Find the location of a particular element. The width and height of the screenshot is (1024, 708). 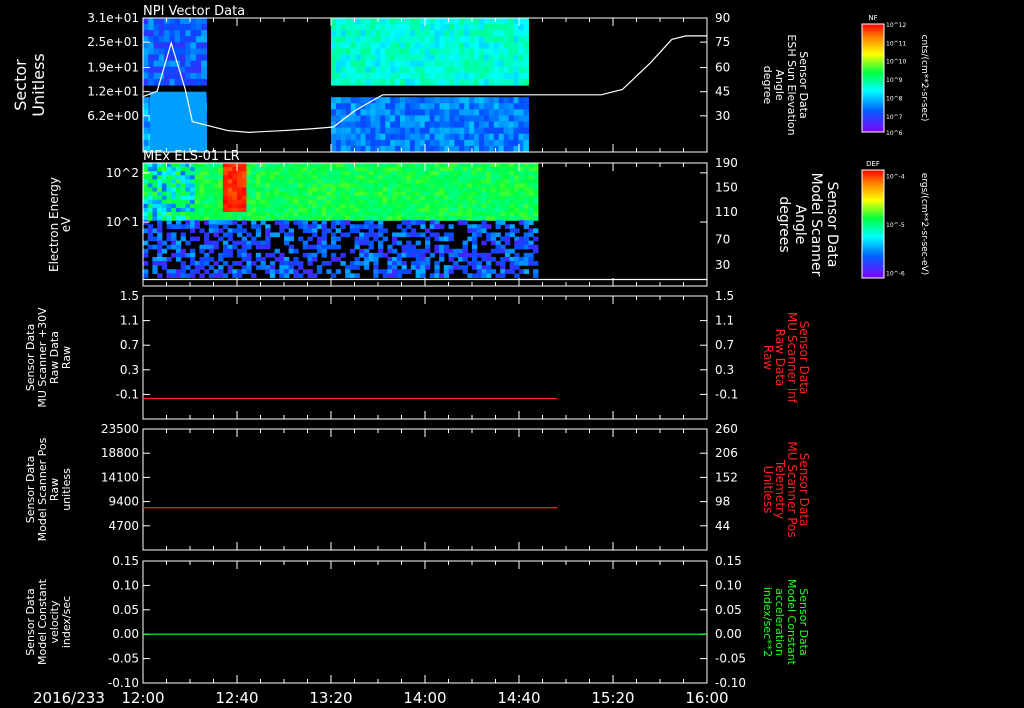

y-tick-label: 0.10 is located at coordinates (125, 585).